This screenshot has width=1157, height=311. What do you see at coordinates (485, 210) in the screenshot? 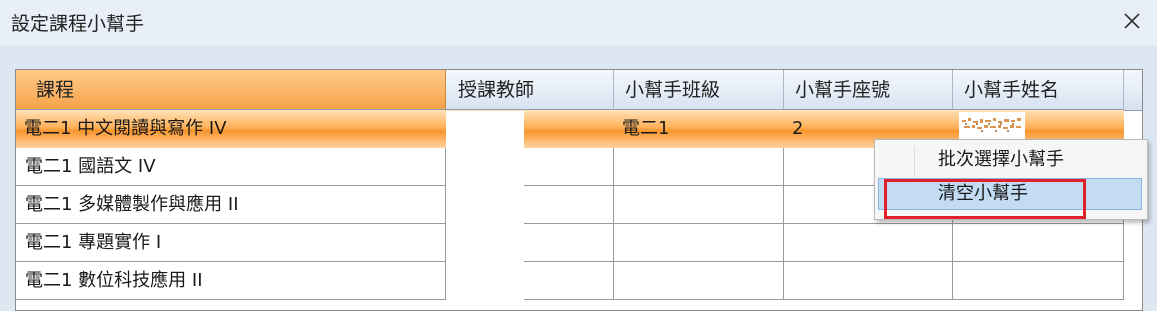
I see `redacted-teacher-area` at bounding box center [485, 210].